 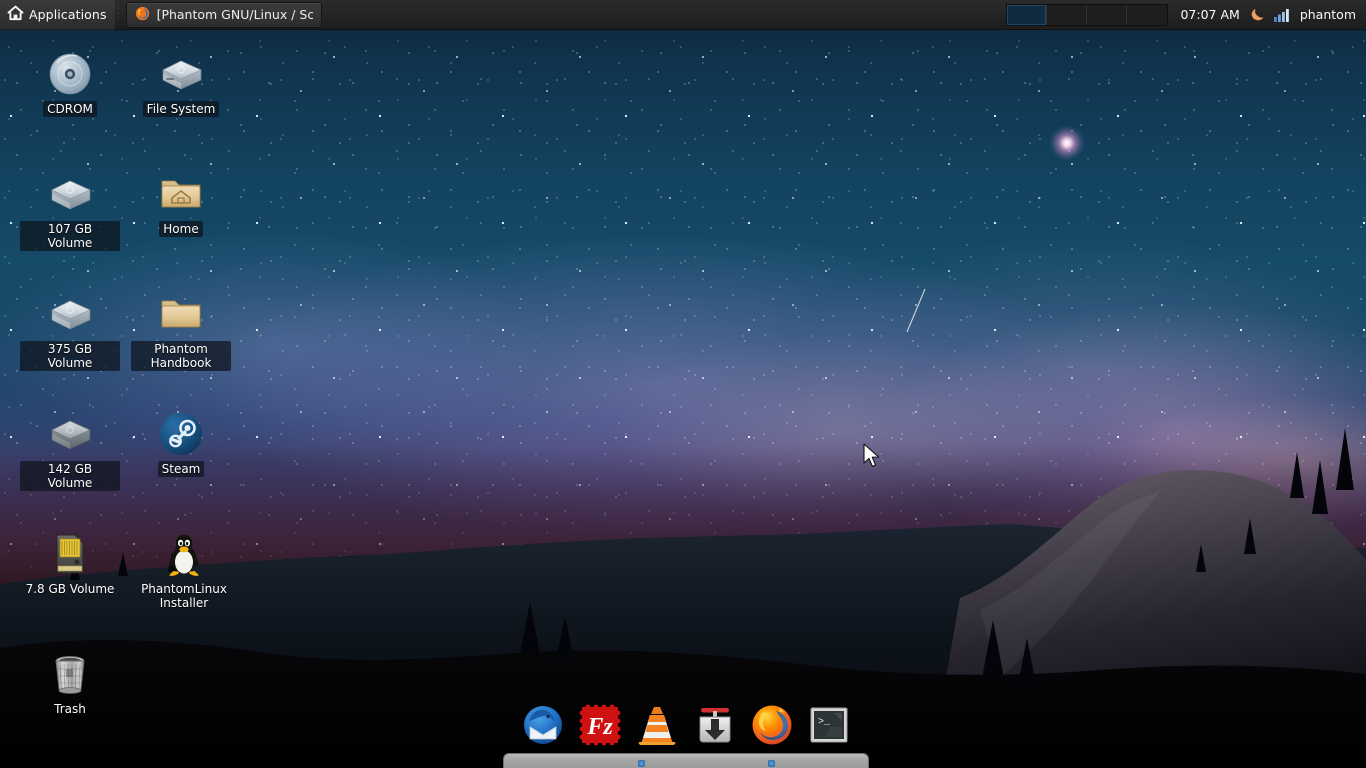 What do you see at coordinates (1256, 15) in the screenshot?
I see `moon-icon` at bounding box center [1256, 15].